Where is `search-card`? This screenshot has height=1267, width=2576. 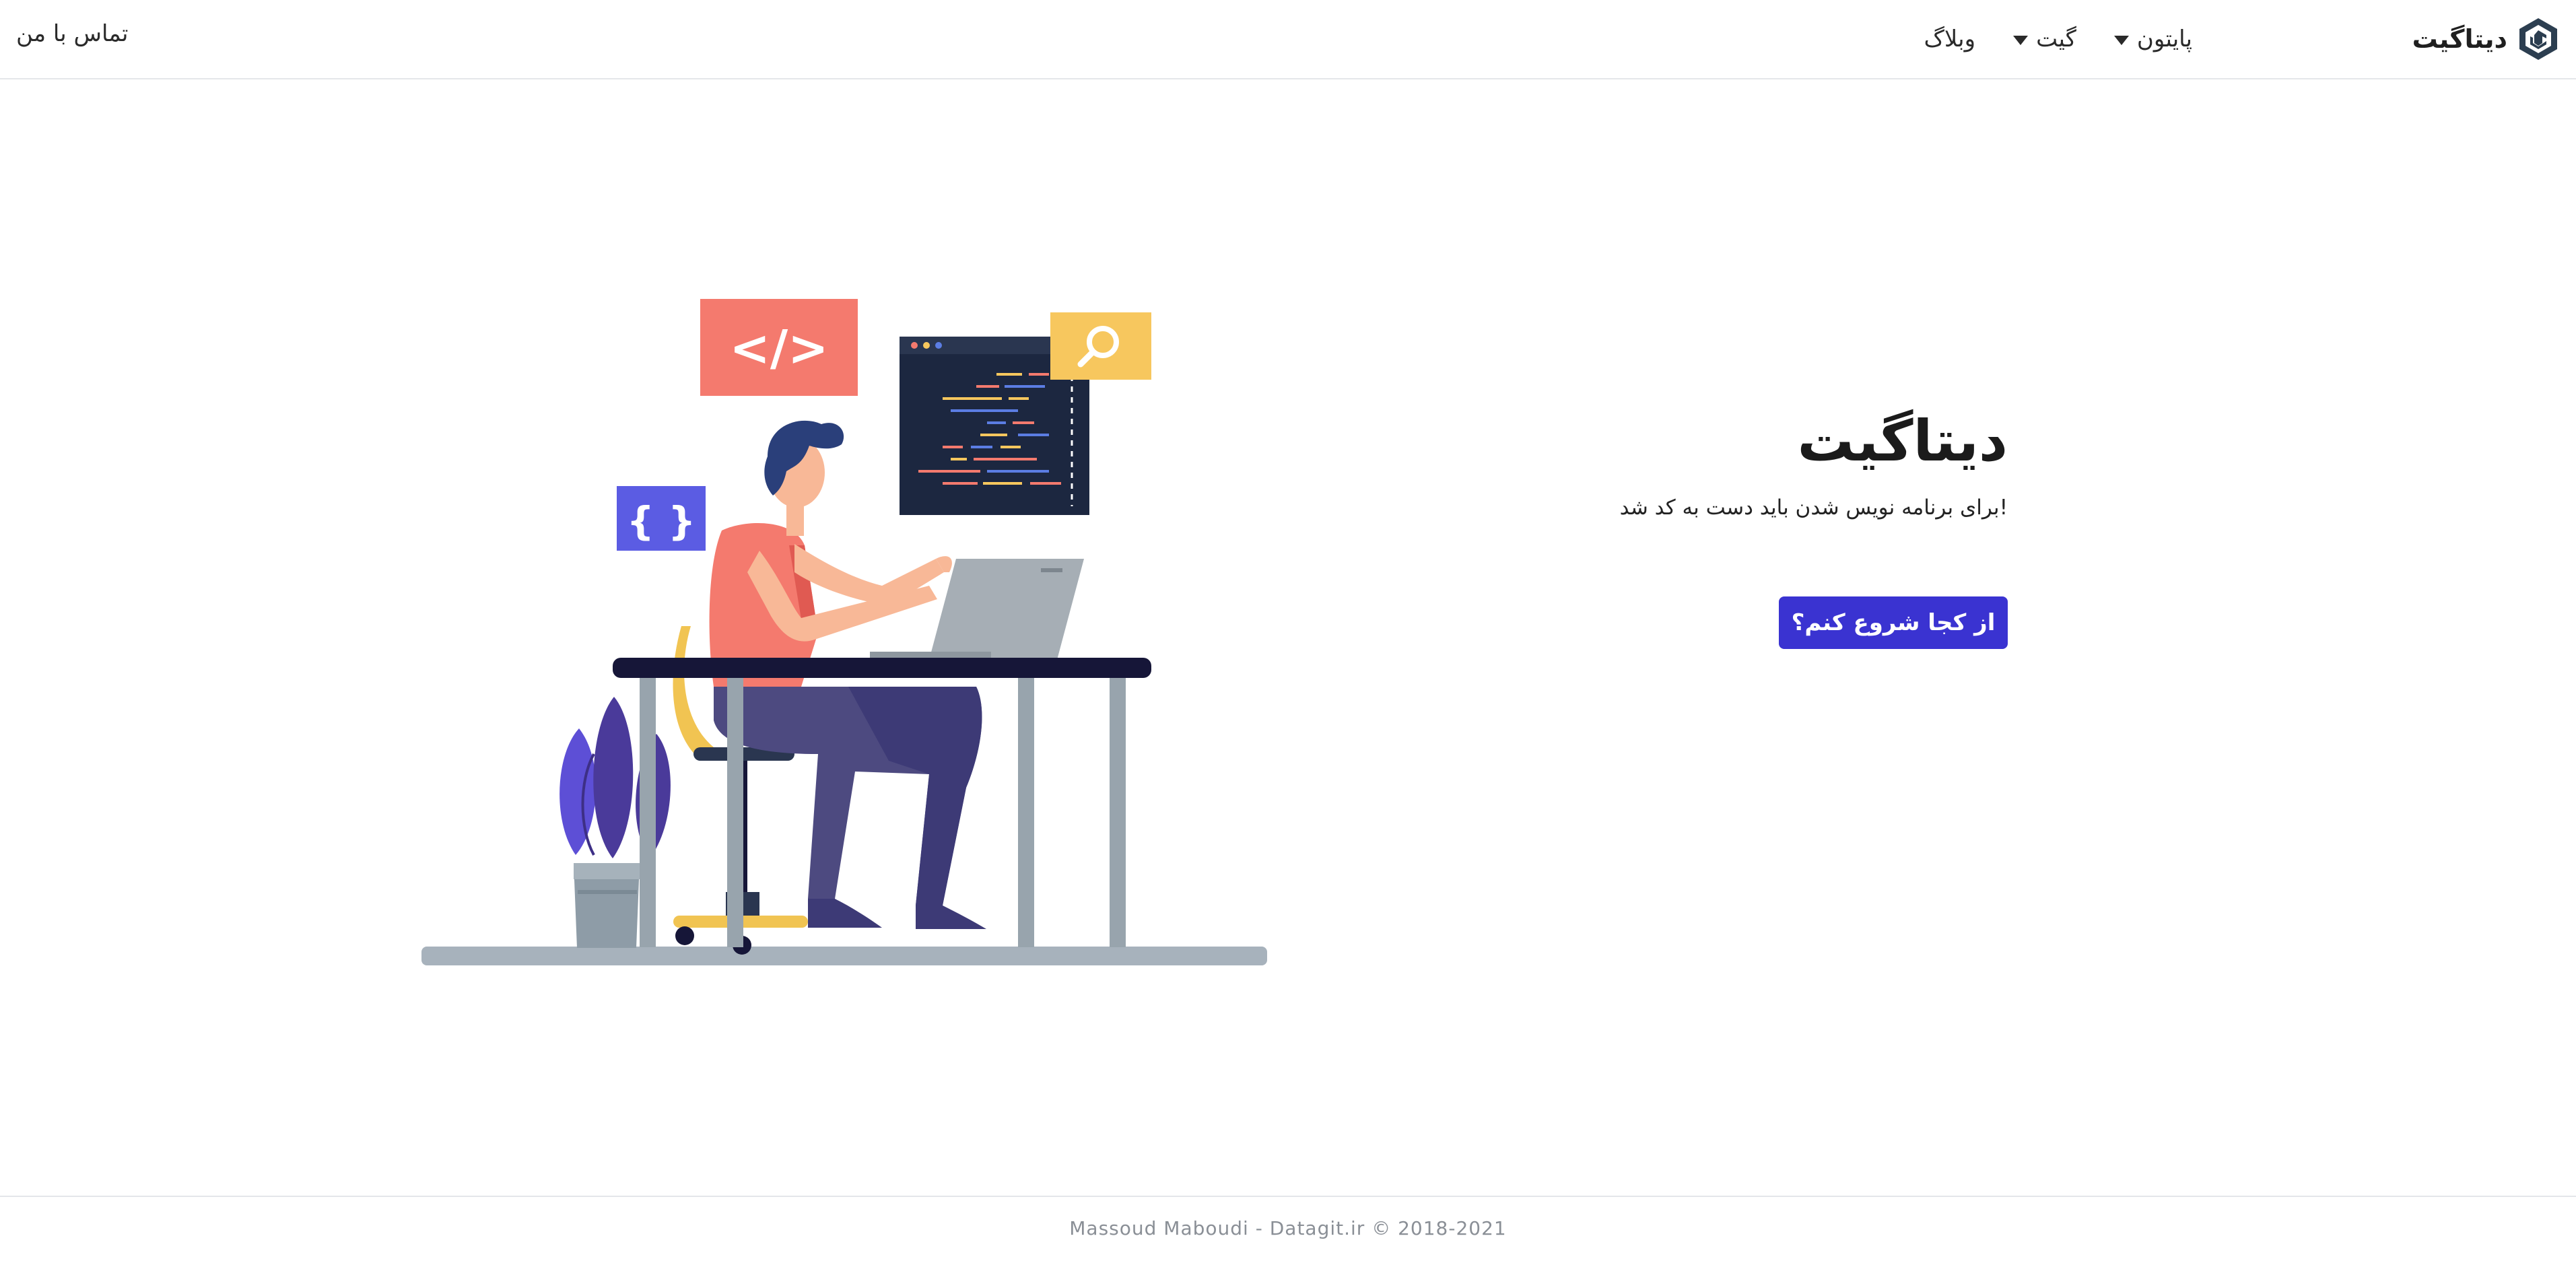 search-card is located at coordinates (1100, 346).